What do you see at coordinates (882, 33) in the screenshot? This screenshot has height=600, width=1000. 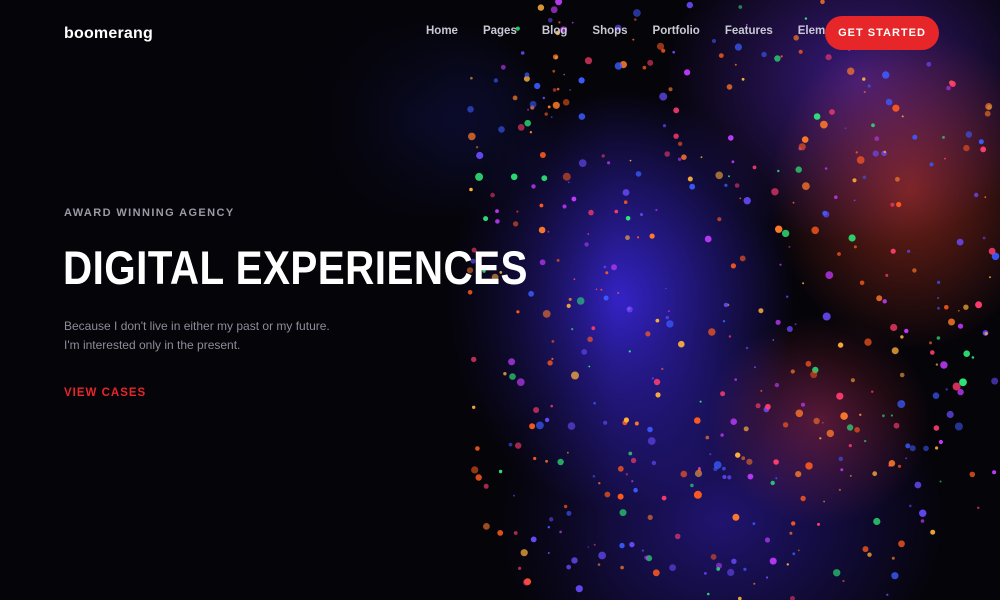 I see `get-started-button: GET STARTED` at bounding box center [882, 33].